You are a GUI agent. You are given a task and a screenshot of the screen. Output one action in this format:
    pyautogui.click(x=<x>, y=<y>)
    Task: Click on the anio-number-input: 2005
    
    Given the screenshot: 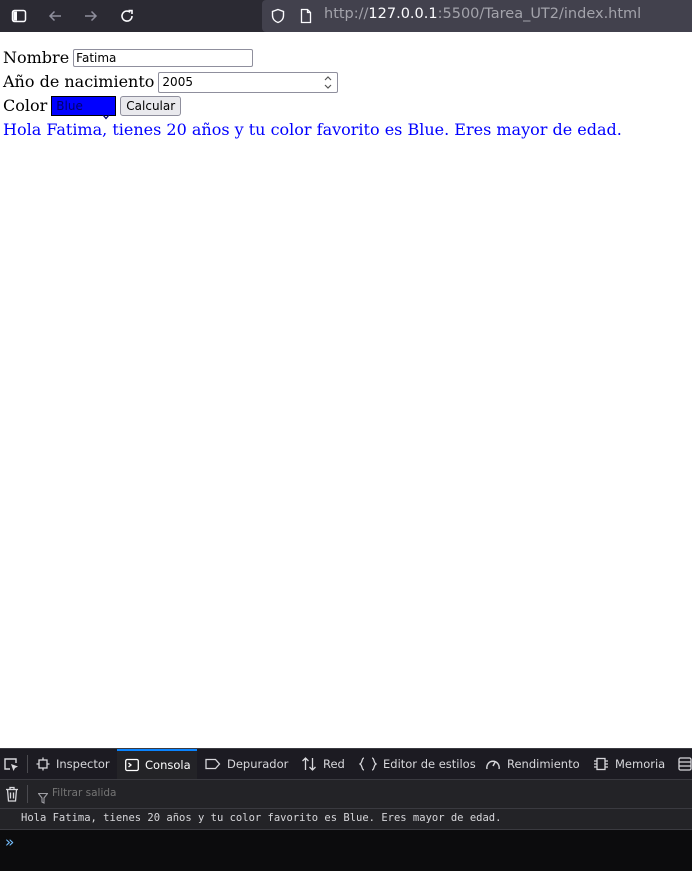 What is the action you would take?
    pyautogui.click(x=248, y=82)
    